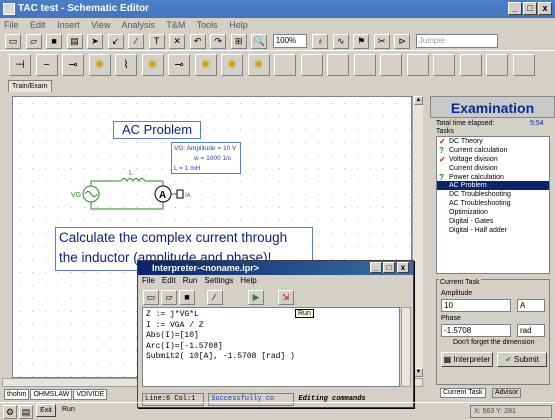 The height and width of the screenshot is (420, 555). What do you see at coordinates (259, 41) in the screenshot?
I see `zoom-icon: 🔍` at bounding box center [259, 41].